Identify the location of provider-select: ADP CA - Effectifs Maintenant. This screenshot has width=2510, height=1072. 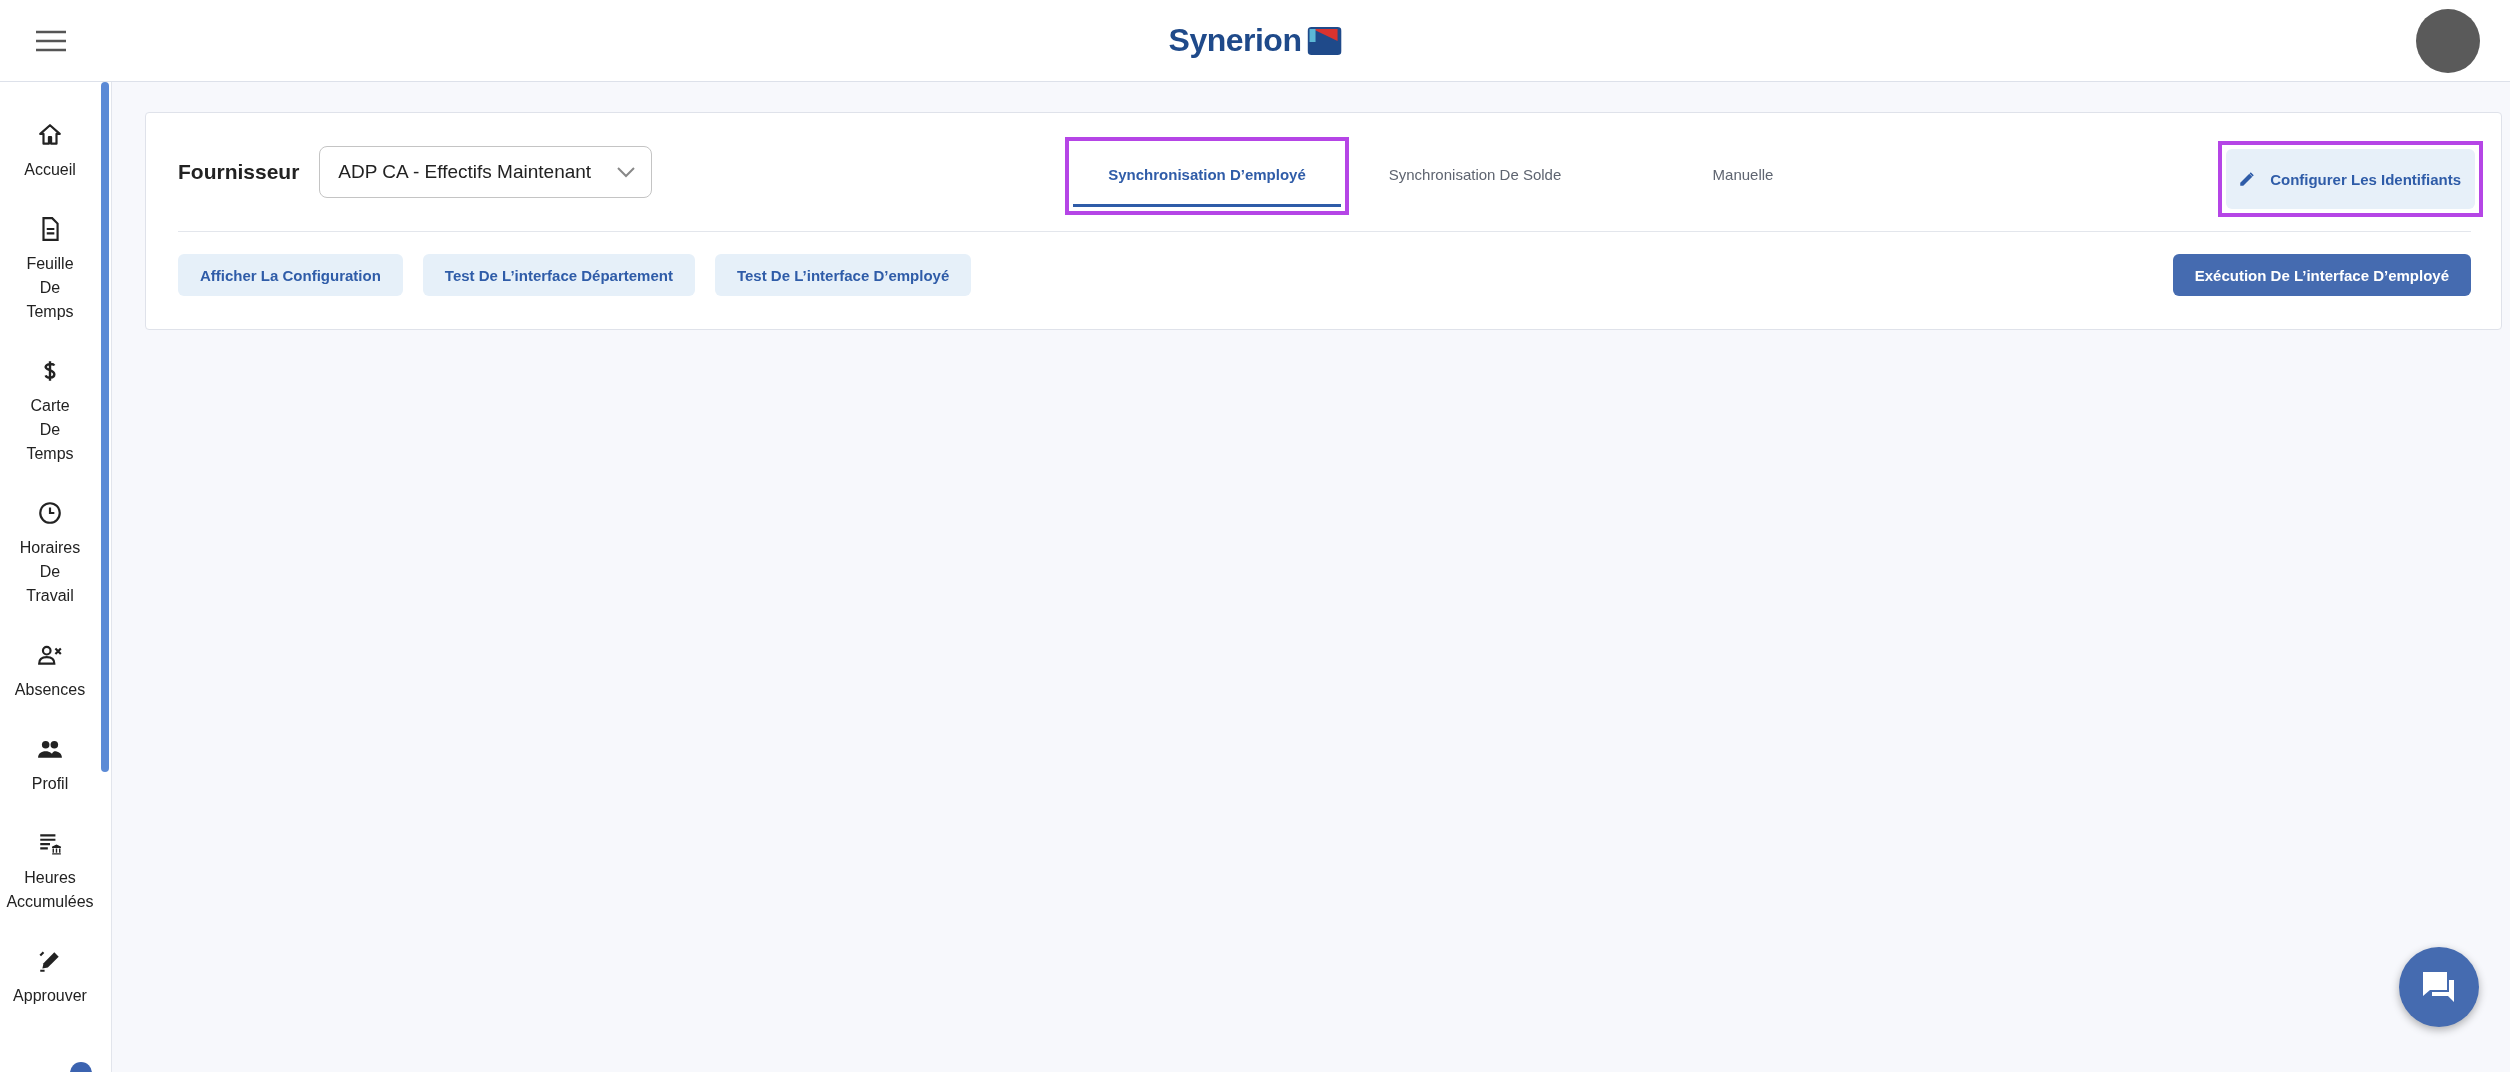
(486, 172).